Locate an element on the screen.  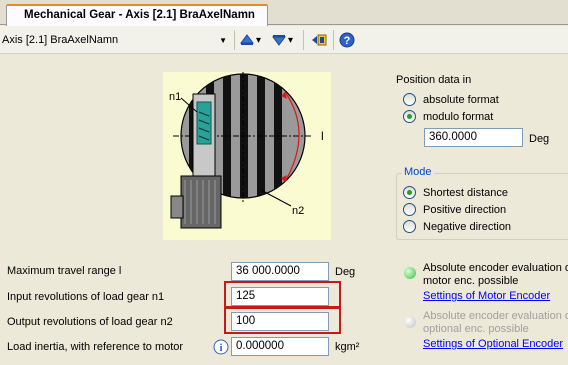
modulo-format-label: modulo format is located at coordinates (458, 117).